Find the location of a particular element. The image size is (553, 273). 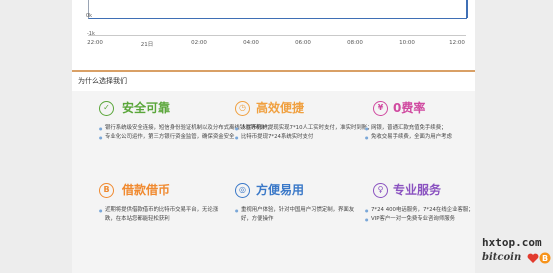

x-tick-label: 06:00 is located at coordinates (303, 43).